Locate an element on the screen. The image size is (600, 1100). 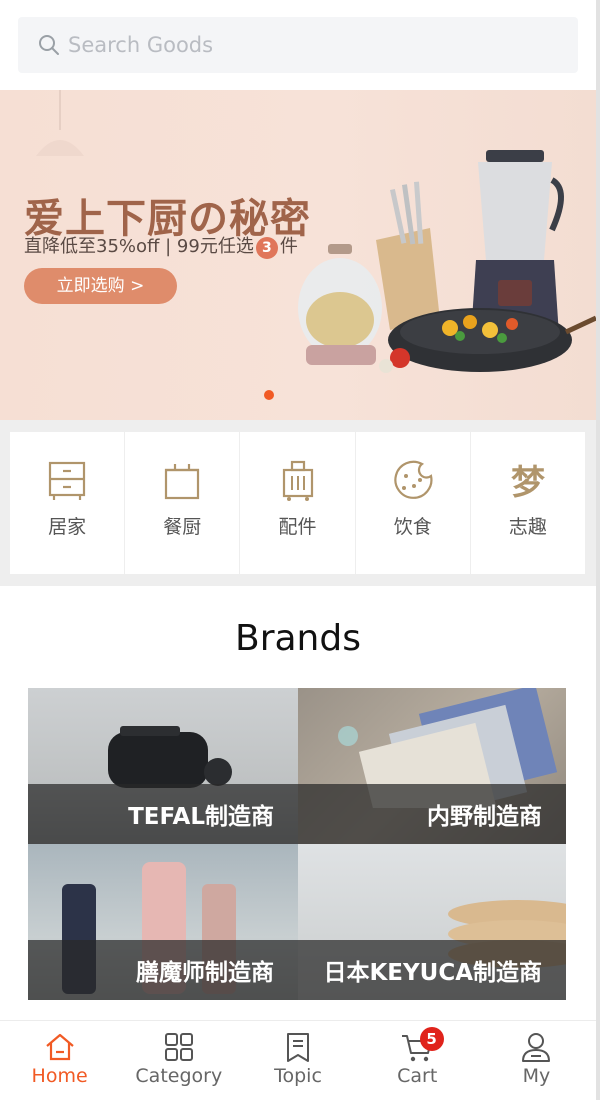
category-label: 餐厨 is located at coordinates (182, 527).